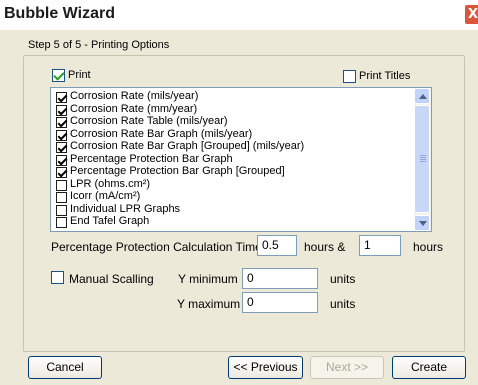 The height and width of the screenshot is (385, 478). Describe the element at coordinates (105, 196) in the screenshot. I see `report-item-label: Icorr (mA/cm²)` at that location.